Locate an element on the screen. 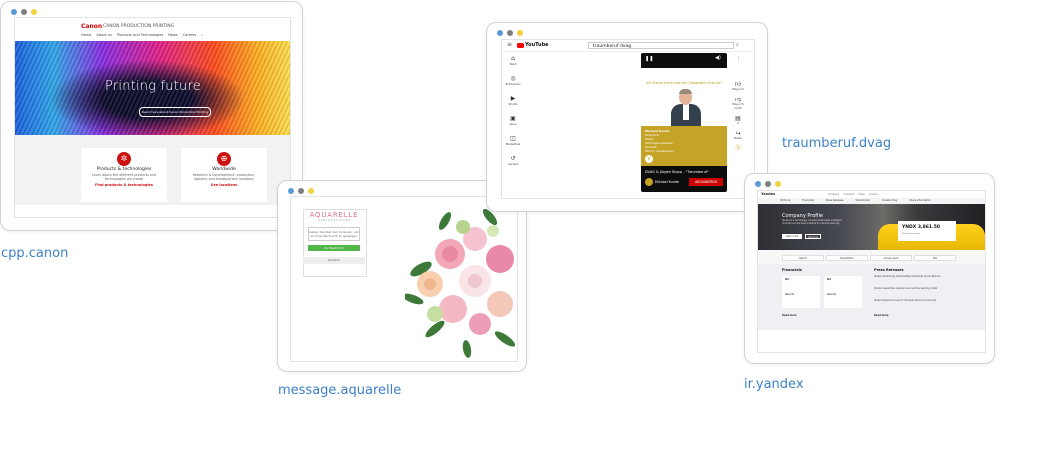 The height and width of the screenshot is (469, 1042). channel-name: Michael Kunde is located at coordinates (667, 182).